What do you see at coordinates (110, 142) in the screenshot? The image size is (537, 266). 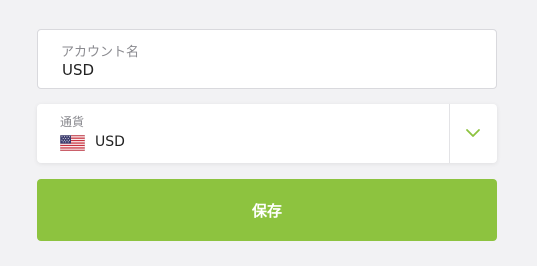 I see `currency-value: USD` at bounding box center [110, 142].